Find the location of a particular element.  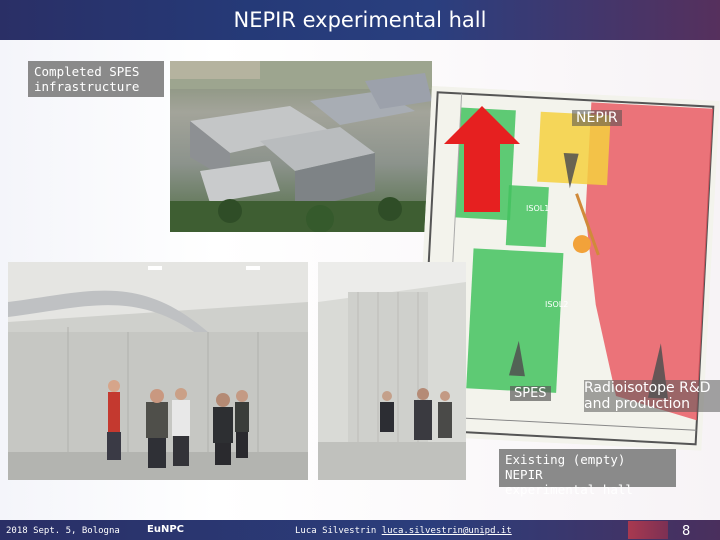

aerial-photo is located at coordinates (301, 146).